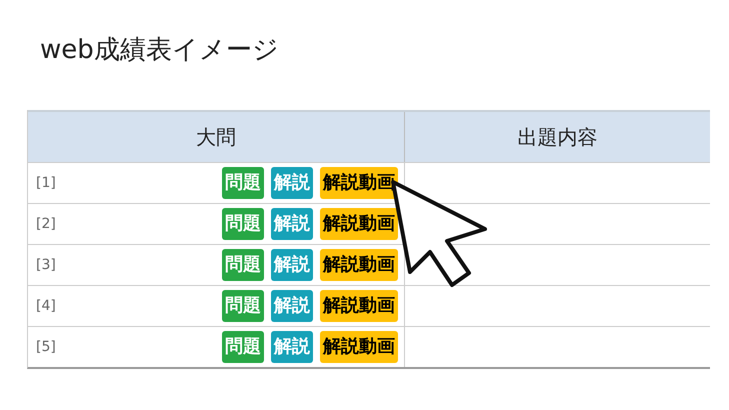 The height and width of the screenshot is (410, 729). Describe the element at coordinates (46, 265) in the screenshot. I see `row-label: [3]` at that location.